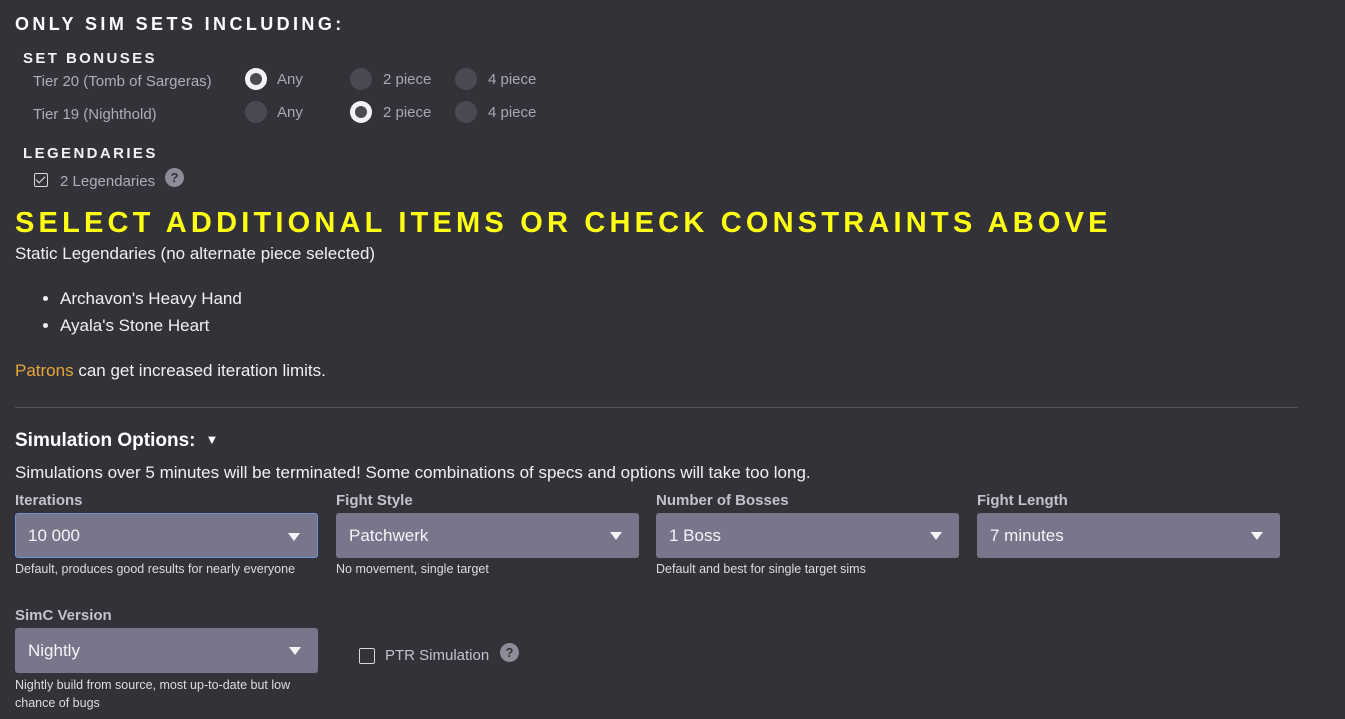 This screenshot has height=719, width=1345. What do you see at coordinates (1022, 500) in the screenshot?
I see `fight-length-label: Fight Length` at bounding box center [1022, 500].